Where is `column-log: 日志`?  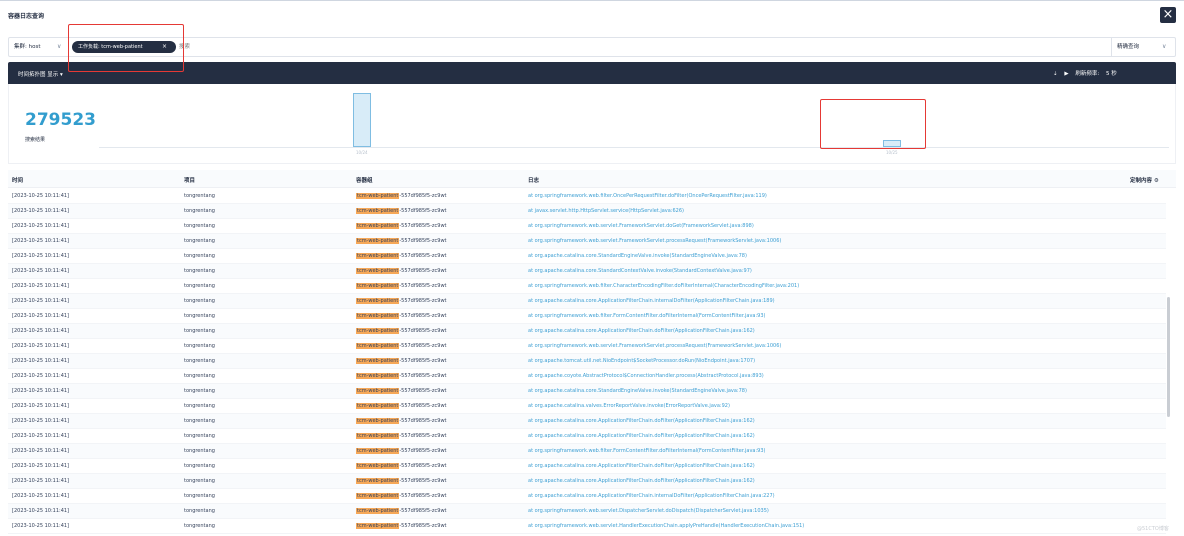
column-log: 日志 is located at coordinates (533, 180).